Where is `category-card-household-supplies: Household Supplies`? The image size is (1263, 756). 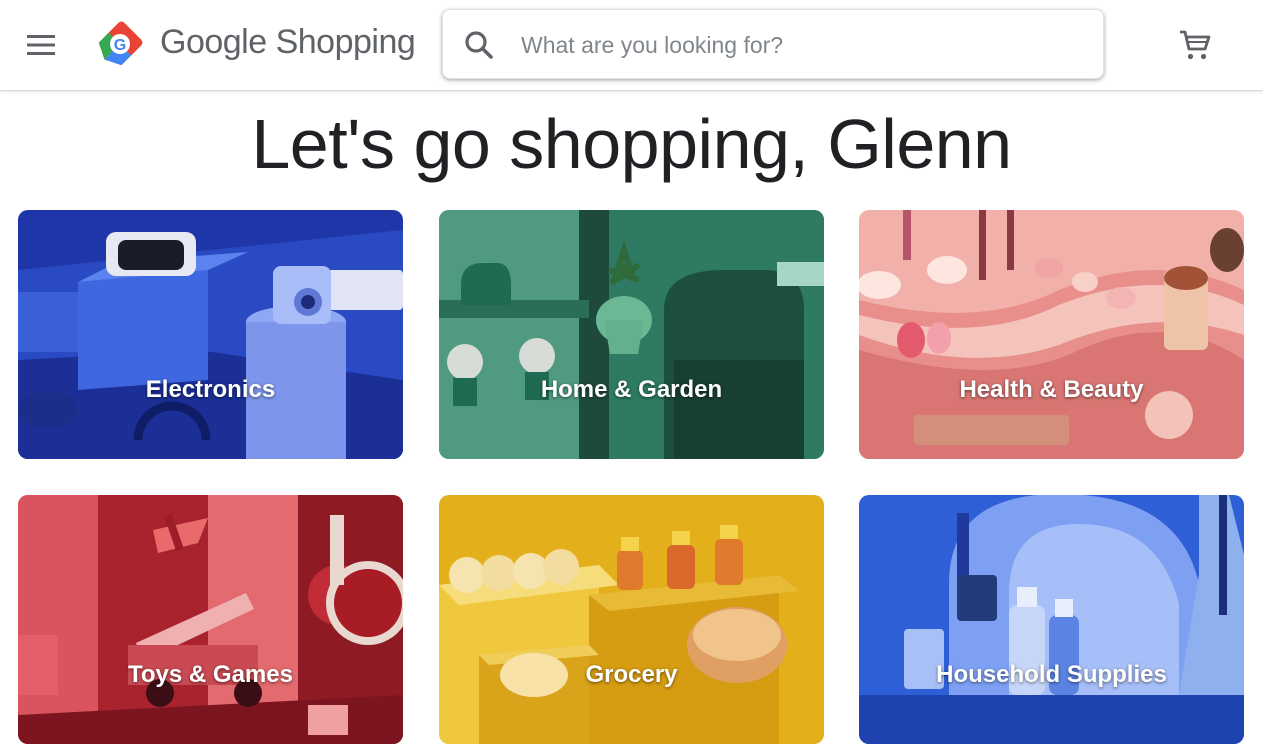 category-card-household-supplies: Household Supplies is located at coordinates (1051, 619).